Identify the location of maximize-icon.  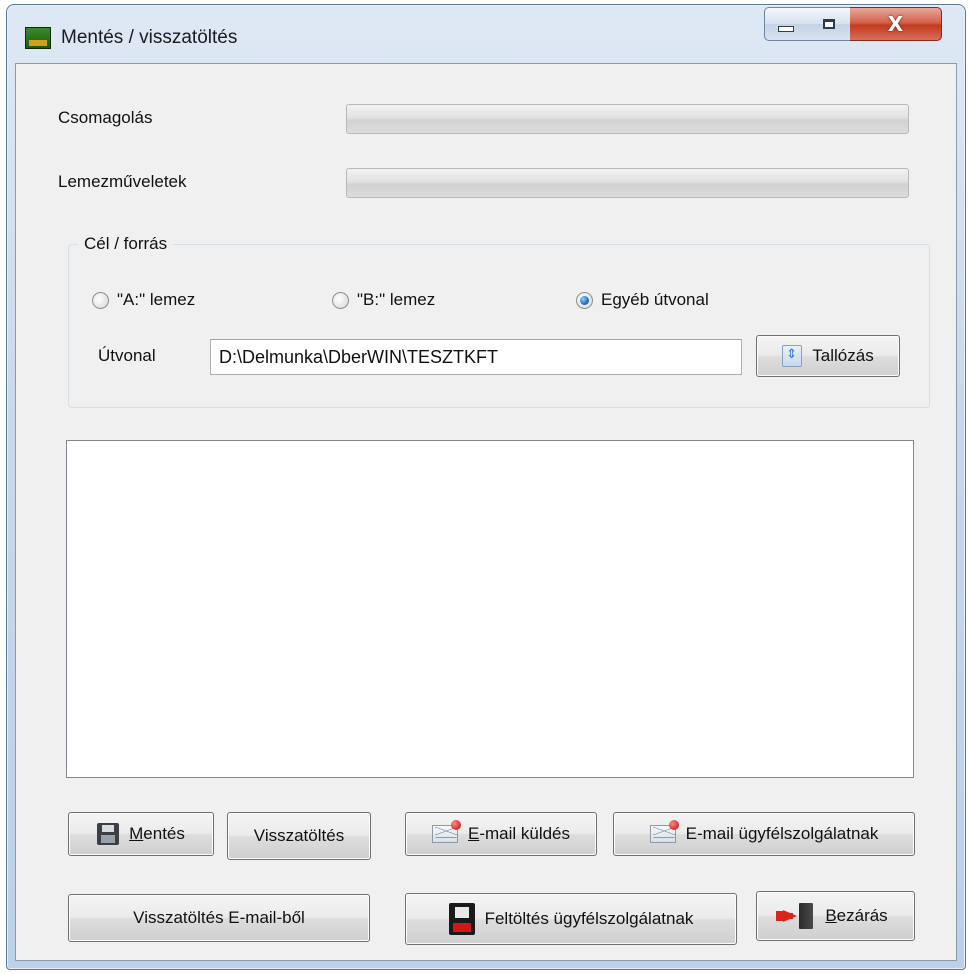
(828, 24).